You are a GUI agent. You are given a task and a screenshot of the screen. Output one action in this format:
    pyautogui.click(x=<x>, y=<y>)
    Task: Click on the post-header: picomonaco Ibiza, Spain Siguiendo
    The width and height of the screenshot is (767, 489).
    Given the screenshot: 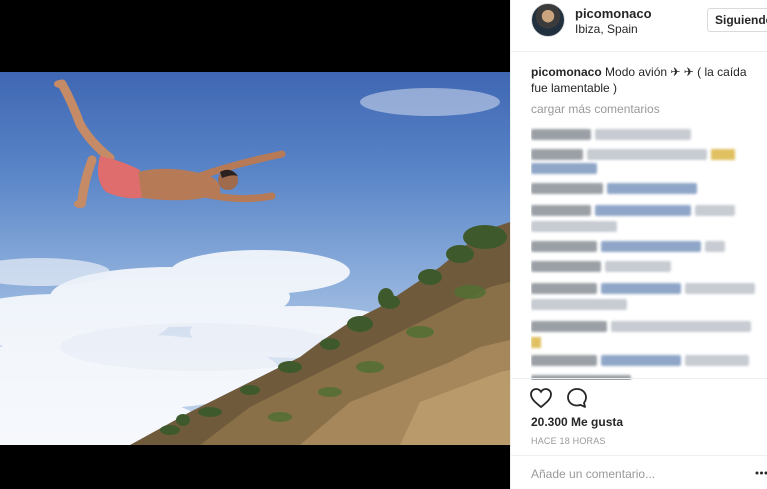 What is the action you would take?
    pyautogui.click(x=639, y=26)
    